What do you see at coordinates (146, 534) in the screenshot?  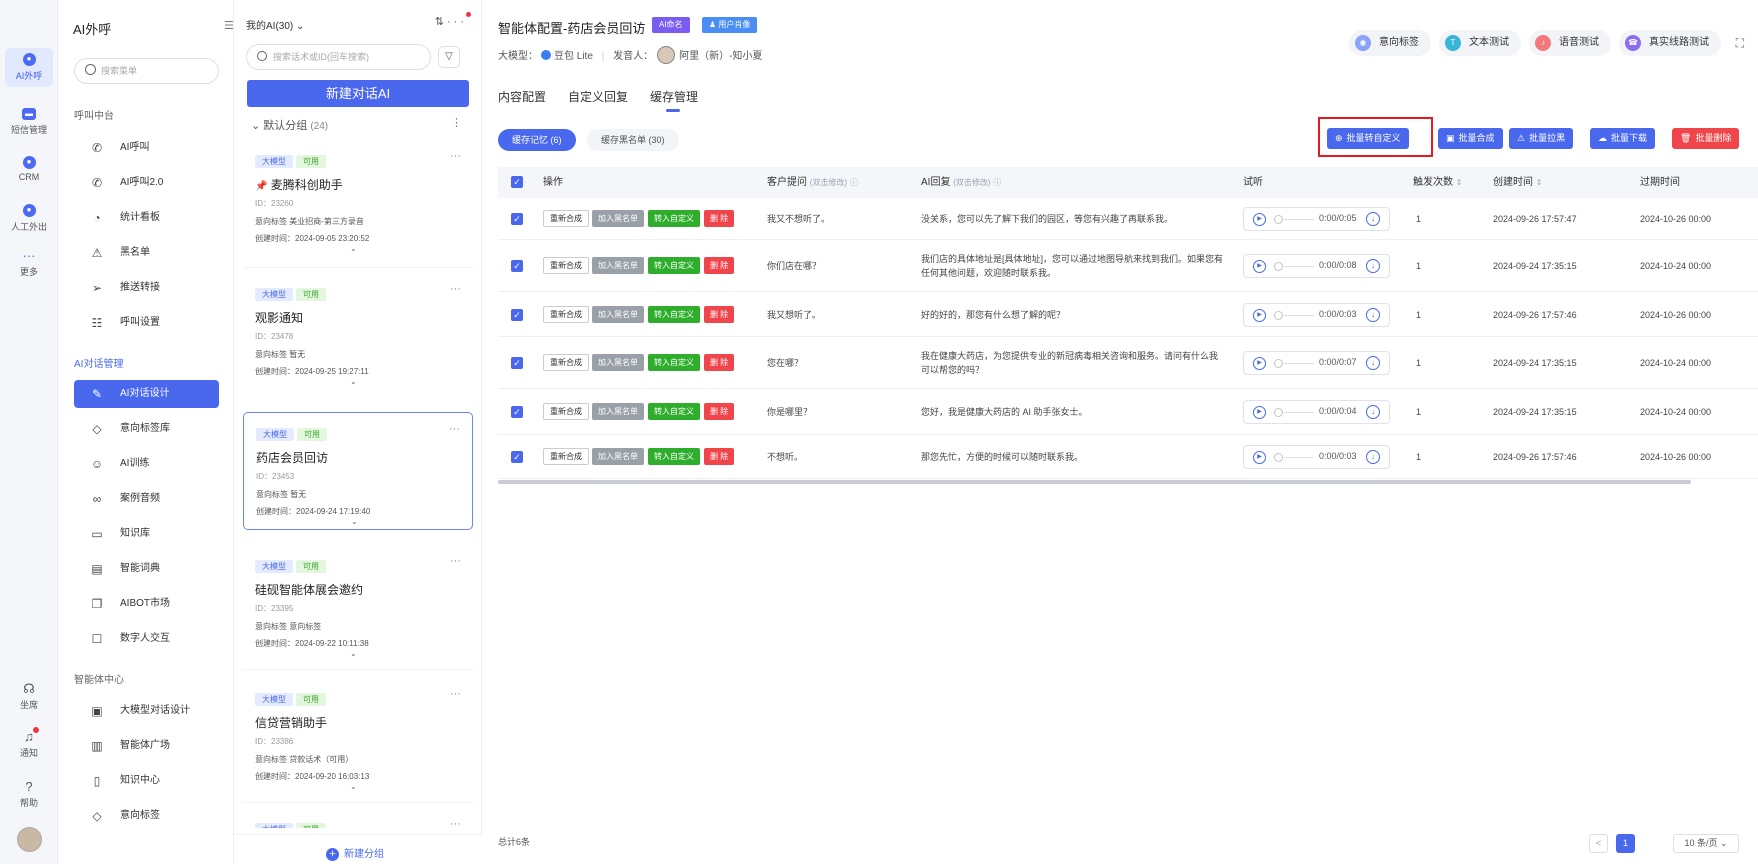 I see `menu-item-knowledge-base: ▭ 知识库` at bounding box center [146, 534].